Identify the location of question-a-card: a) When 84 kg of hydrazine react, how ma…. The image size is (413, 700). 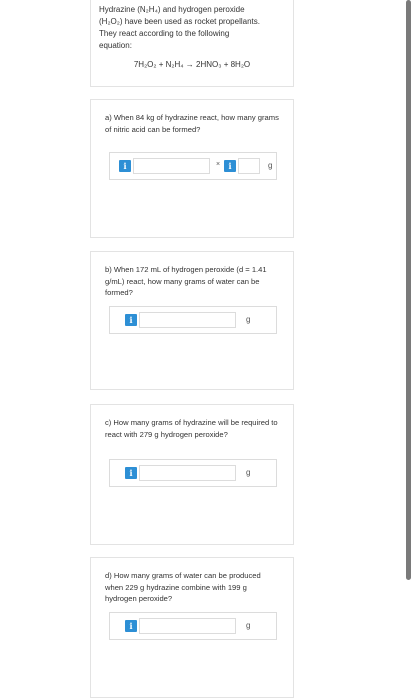
(192, 168).